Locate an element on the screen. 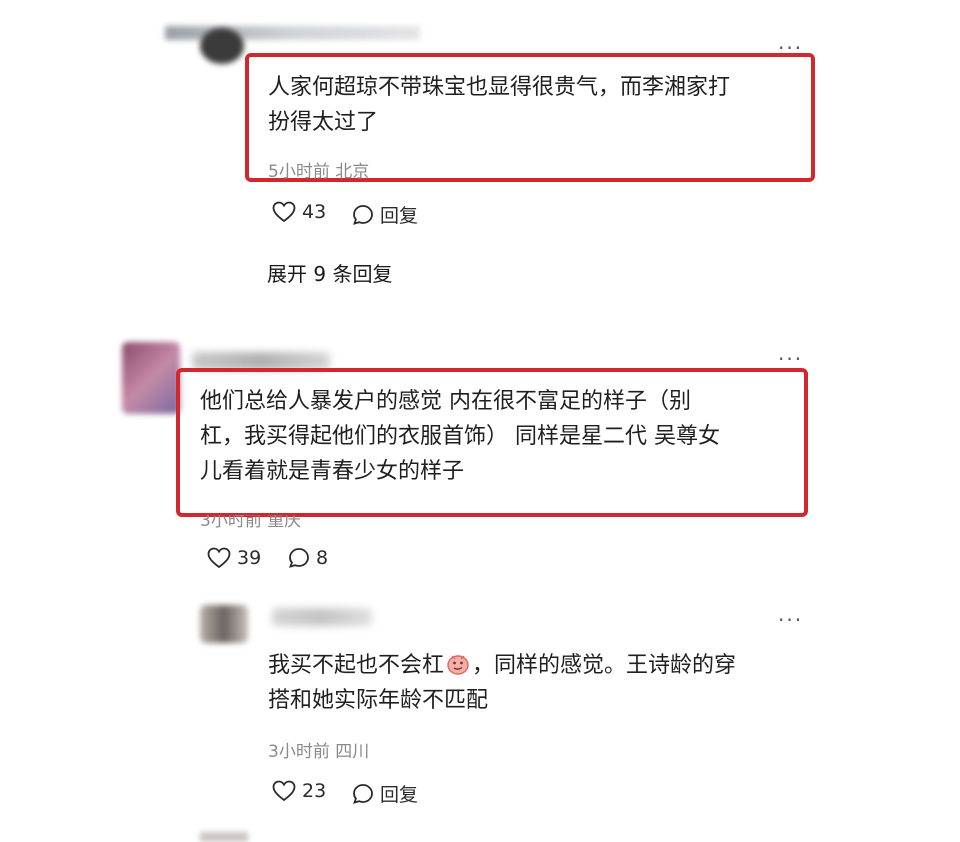 The height and width of the screenshot is (842, 960). like-count: 39 is located at coordinates (249, 558).